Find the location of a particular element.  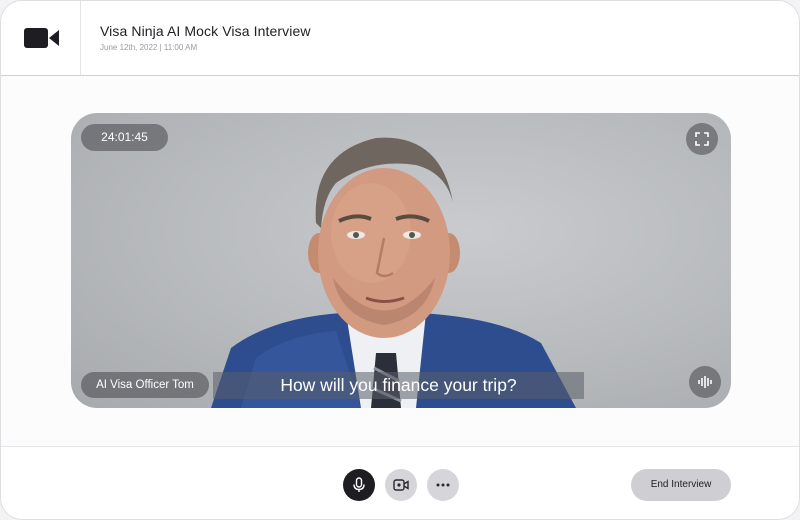

more-options-button is located at coordinates (443, 485).